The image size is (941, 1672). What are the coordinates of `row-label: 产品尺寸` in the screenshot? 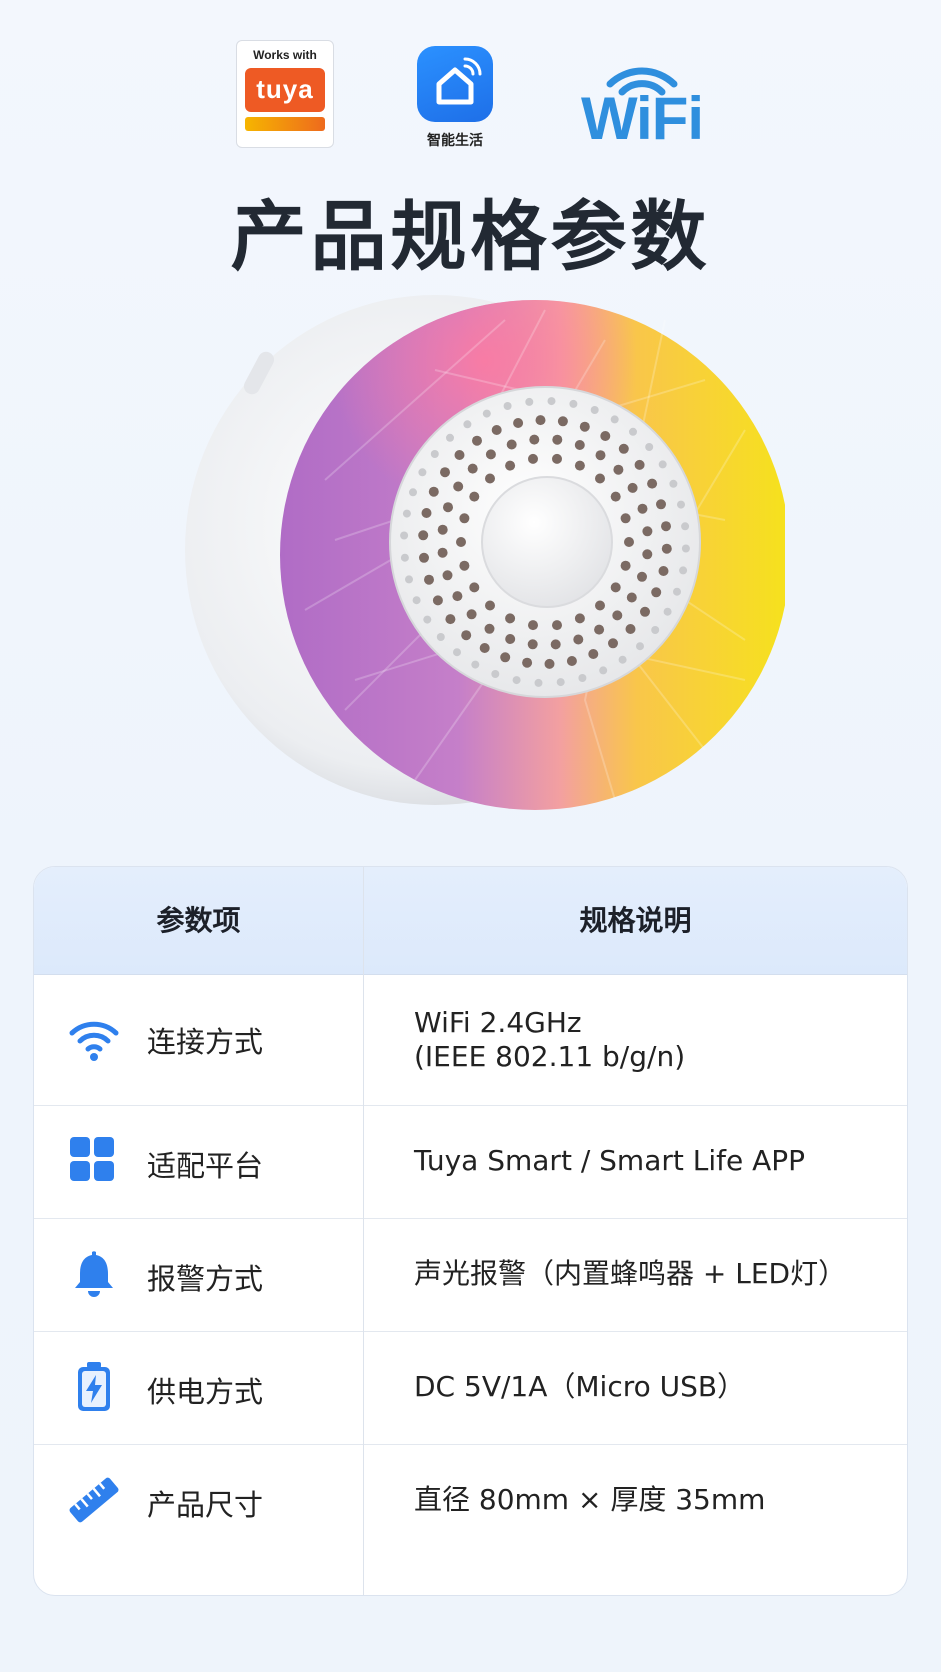 It's located at (205, 1505).